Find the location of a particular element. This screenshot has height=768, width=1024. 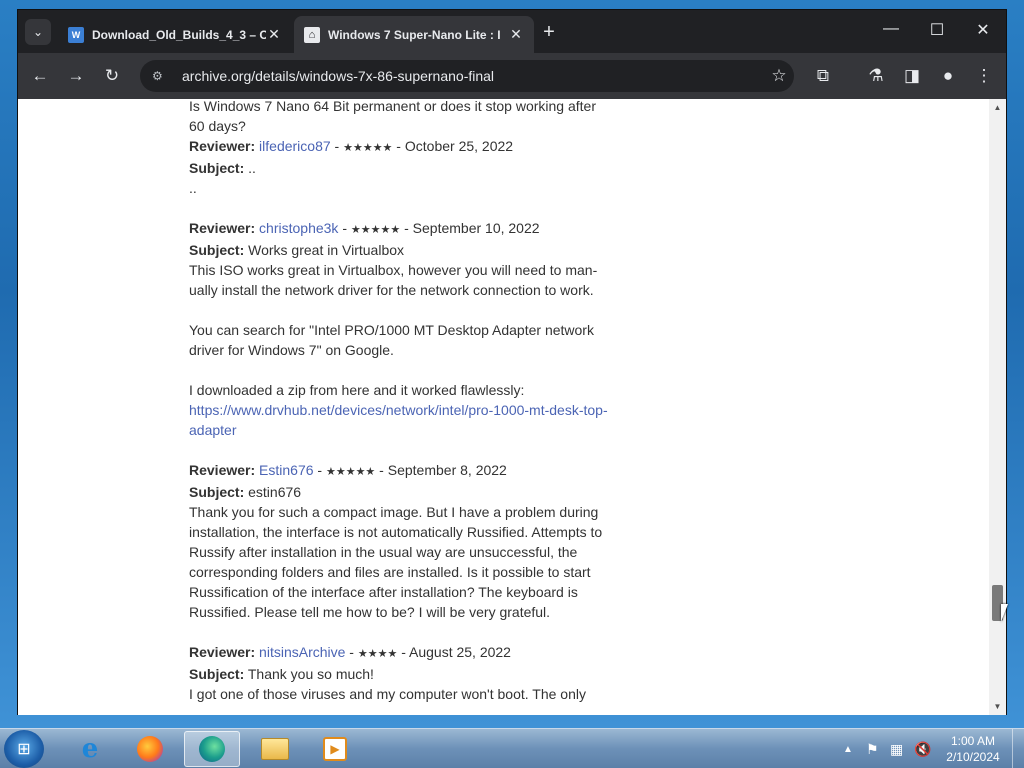

menu-kebab-icon: ⋮ is located at coordinates (984, 76).